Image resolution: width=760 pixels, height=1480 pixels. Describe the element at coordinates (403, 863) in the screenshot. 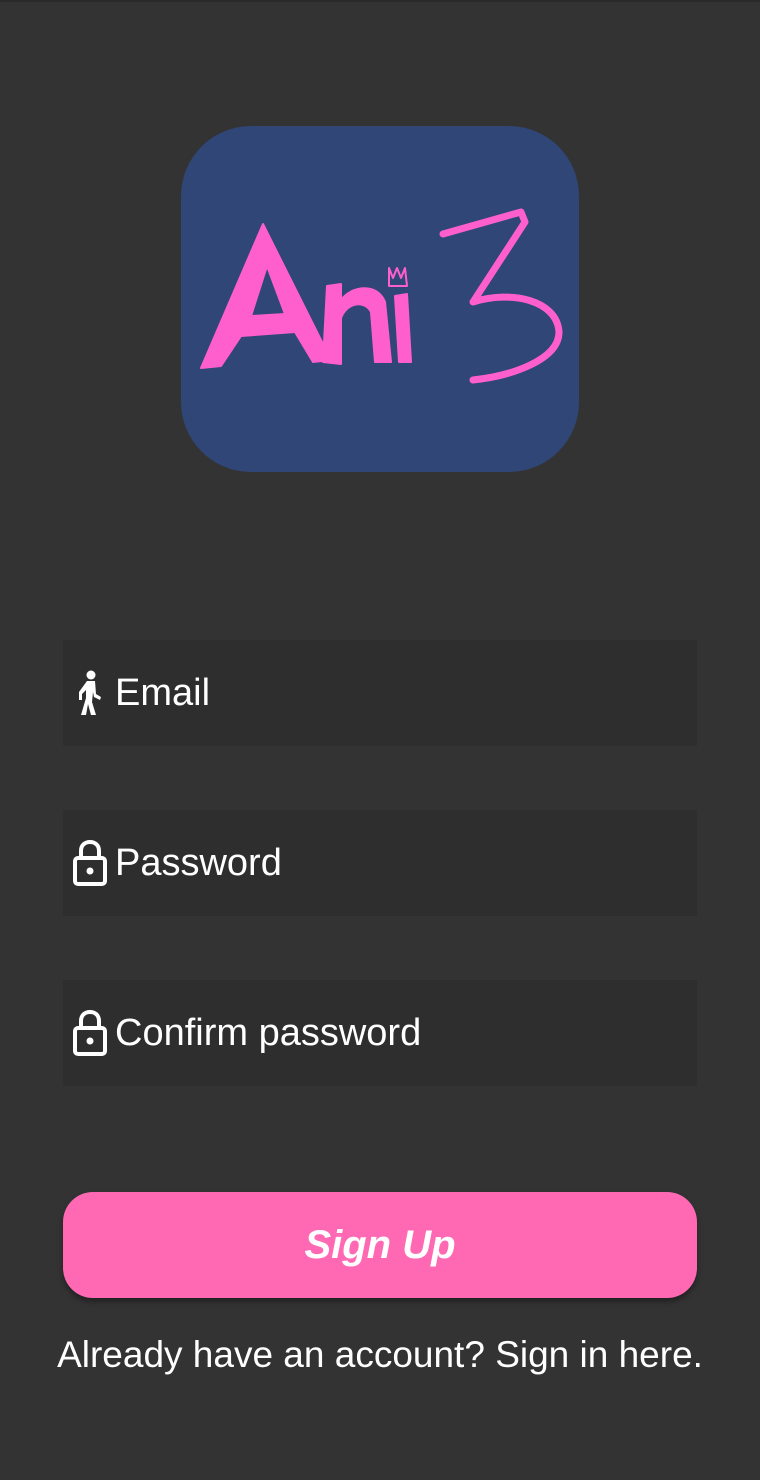

I see `password-input` at that location.